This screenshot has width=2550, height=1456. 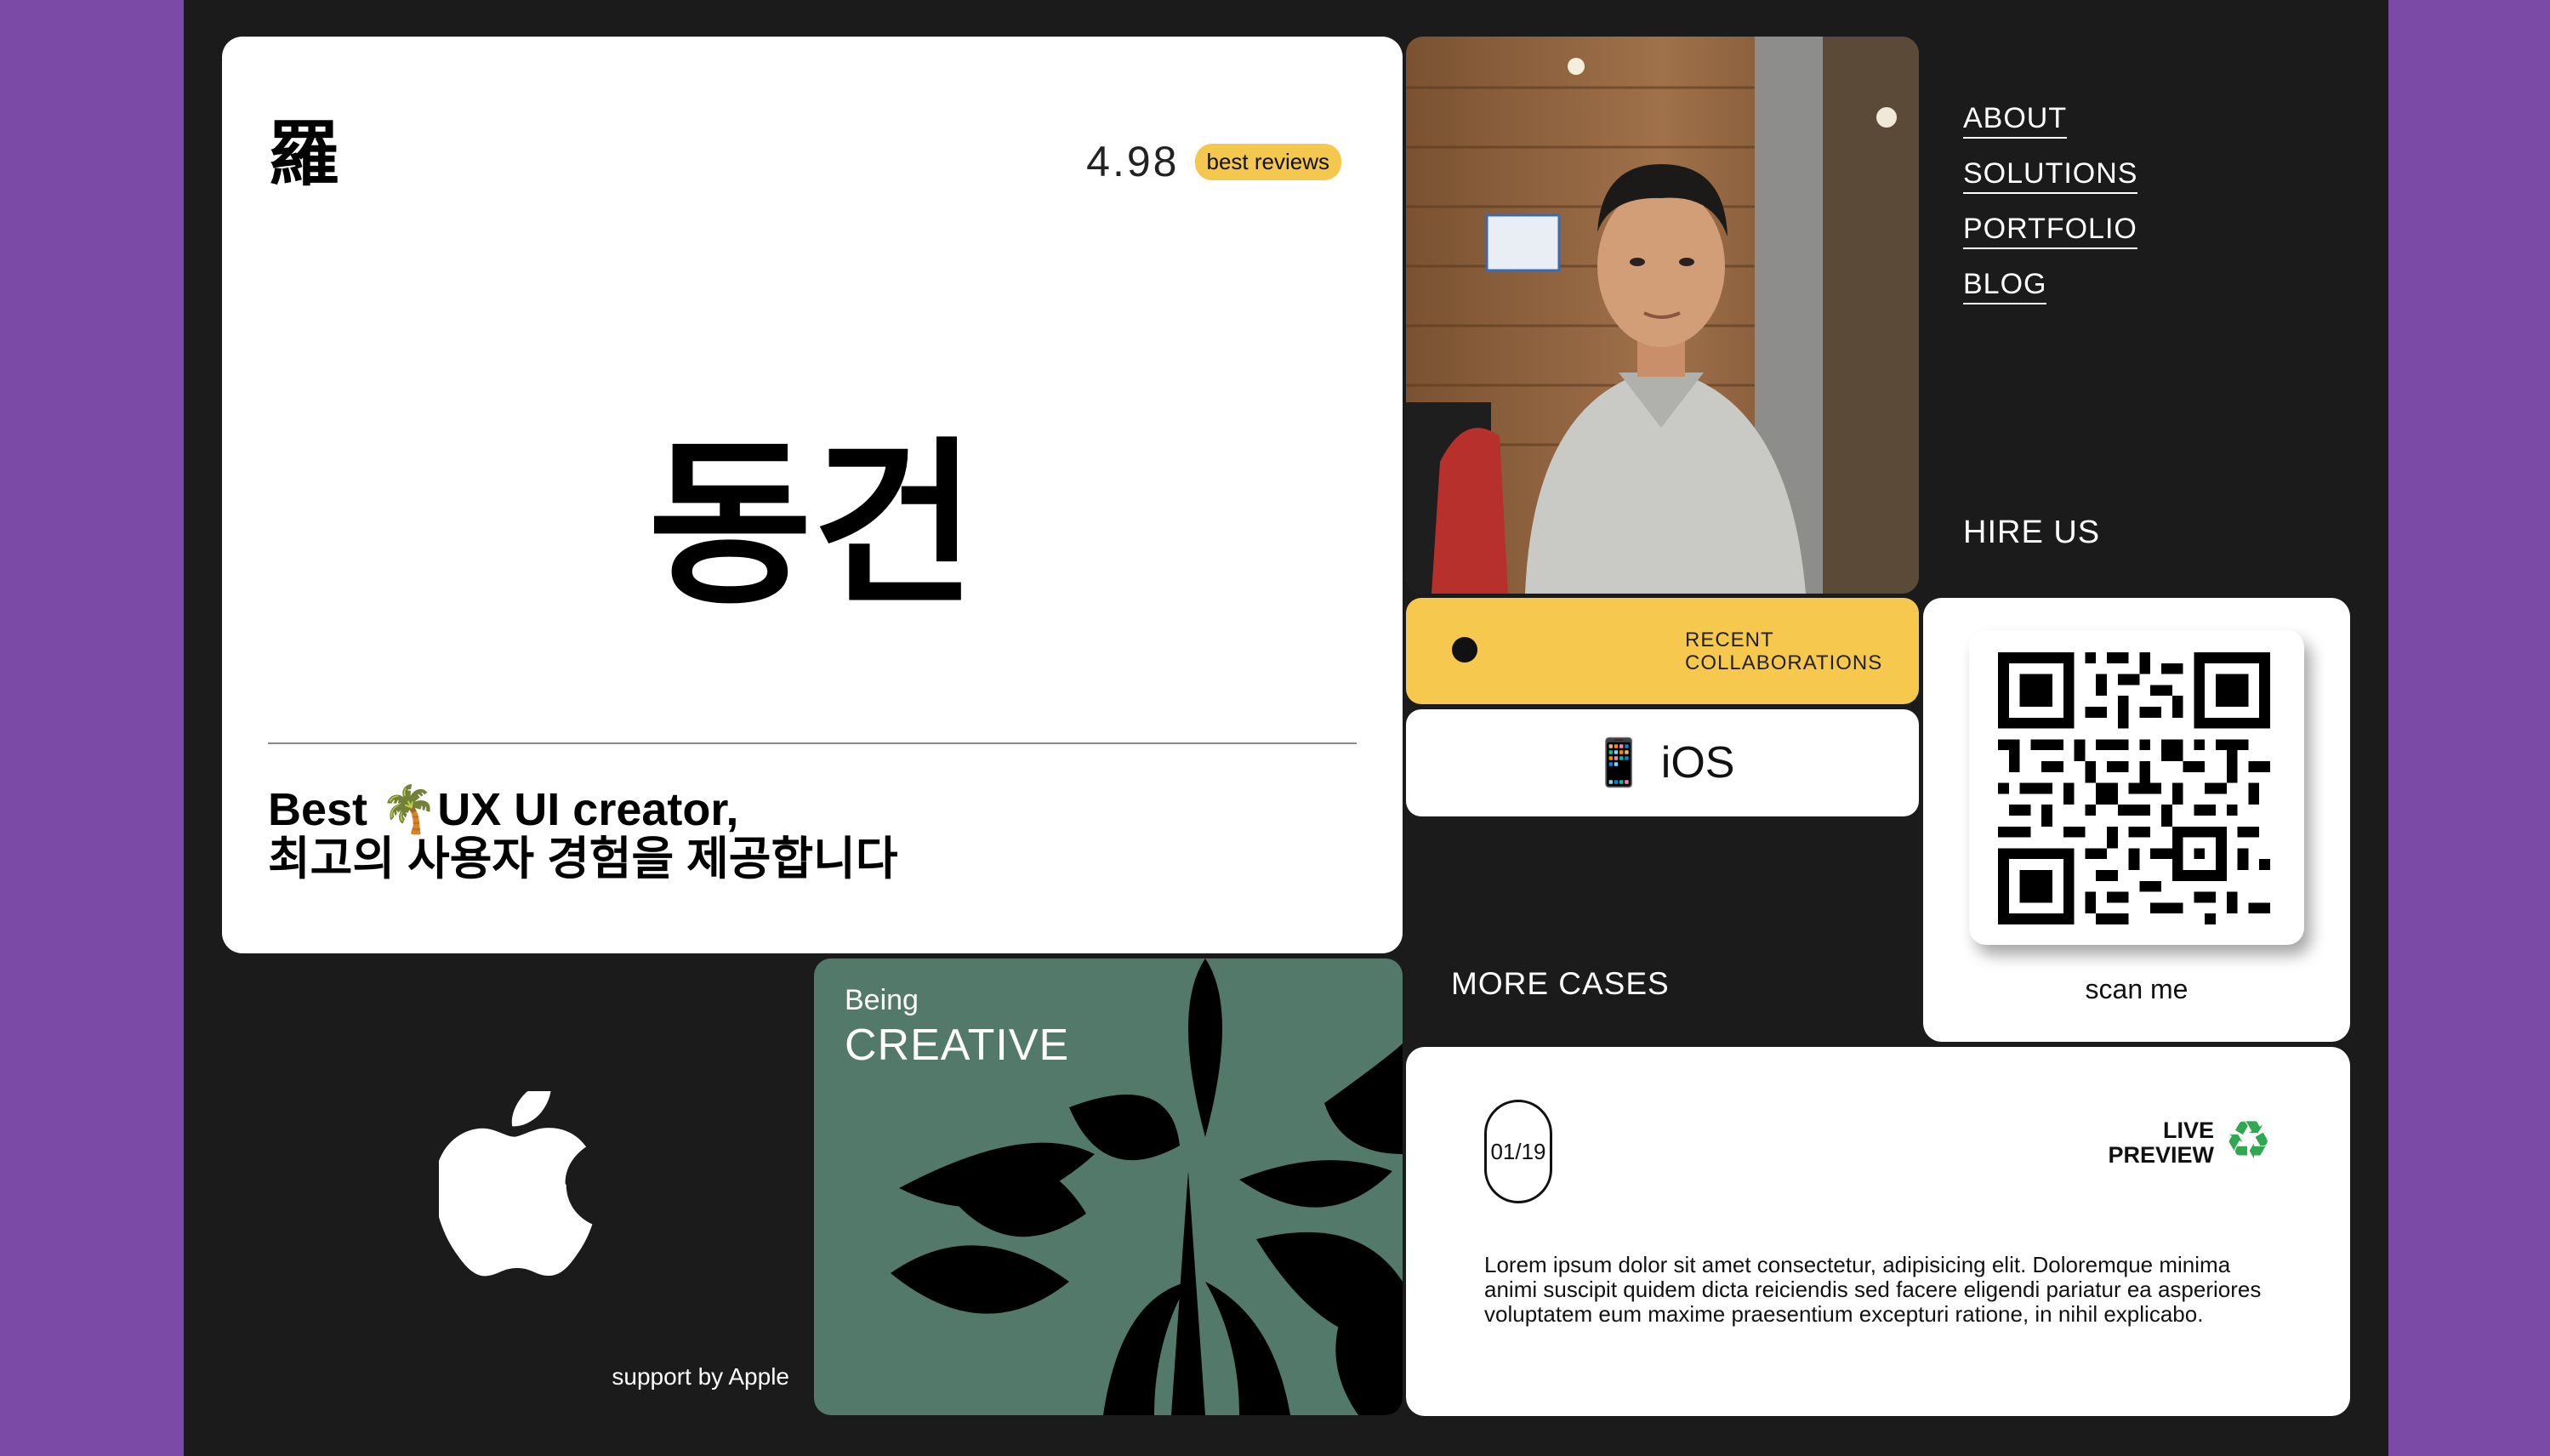 I want to click on divider, so click(x=813, y=743).